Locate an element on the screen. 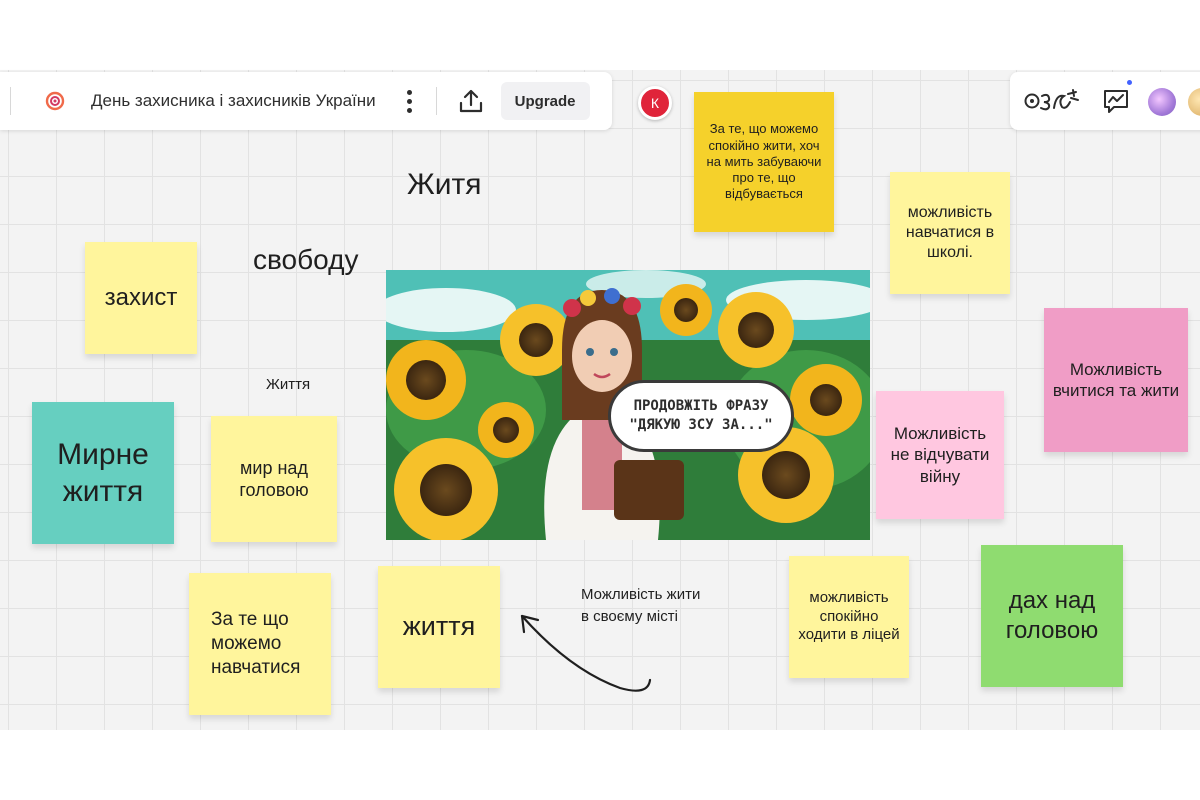  sticky-note: дах над головою is located at coordinates (1052, 616).